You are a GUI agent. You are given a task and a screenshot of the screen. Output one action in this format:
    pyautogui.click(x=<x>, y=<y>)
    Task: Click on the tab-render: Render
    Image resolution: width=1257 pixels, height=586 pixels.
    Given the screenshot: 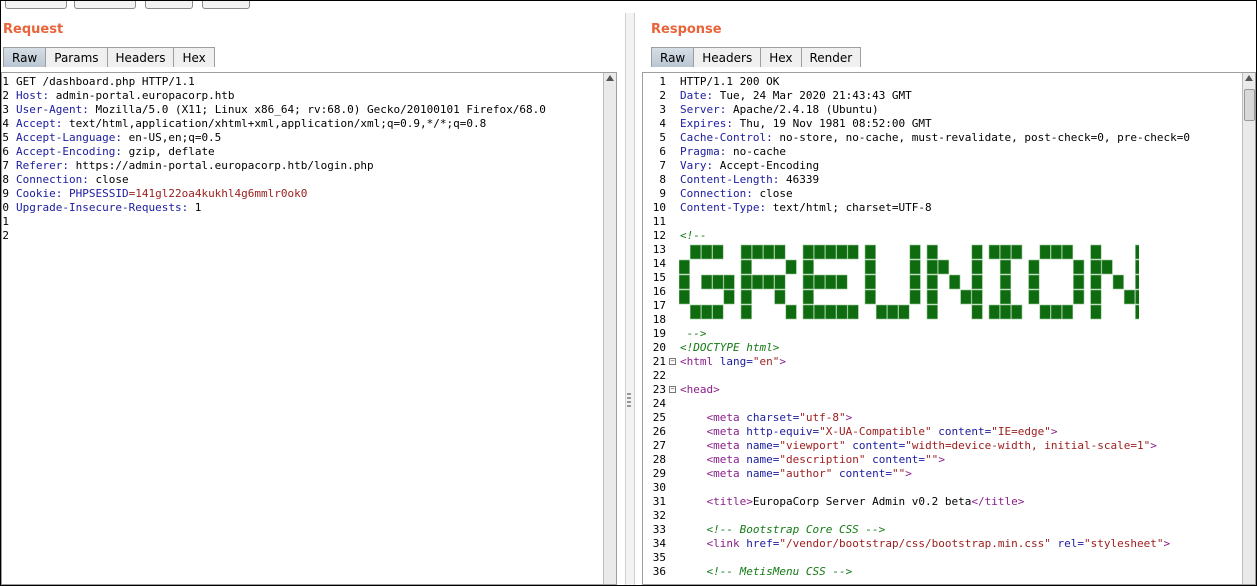 What is the action you would take?
    pyautogui.click(x=831, y=57)
    